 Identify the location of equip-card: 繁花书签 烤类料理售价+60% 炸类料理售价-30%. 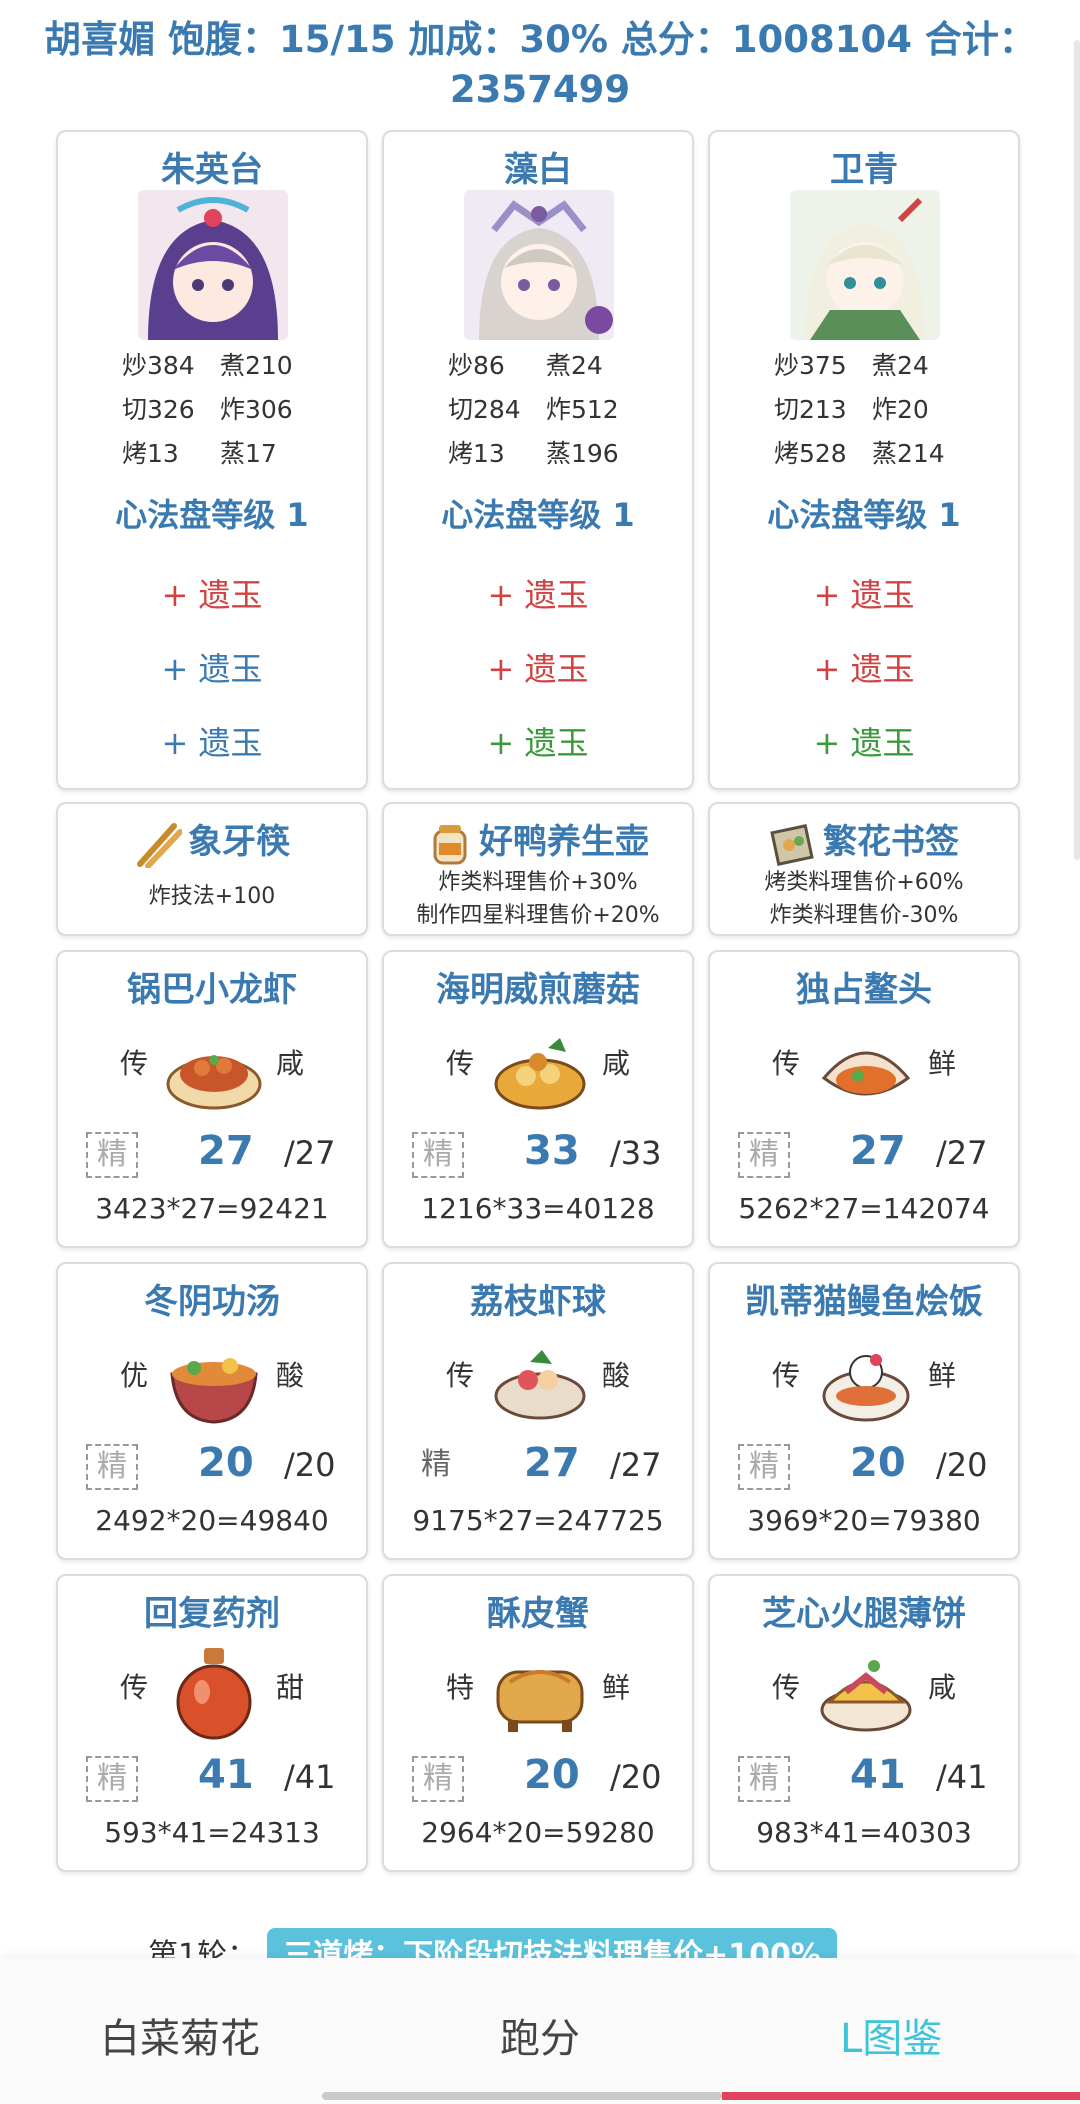
(864, 869).